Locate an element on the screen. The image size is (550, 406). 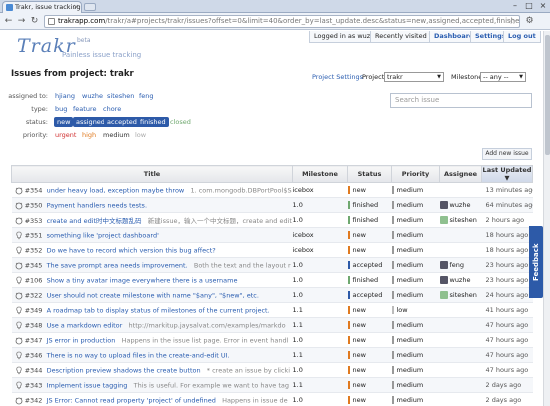
priority-value: medium is located at coordinates (407, 295).